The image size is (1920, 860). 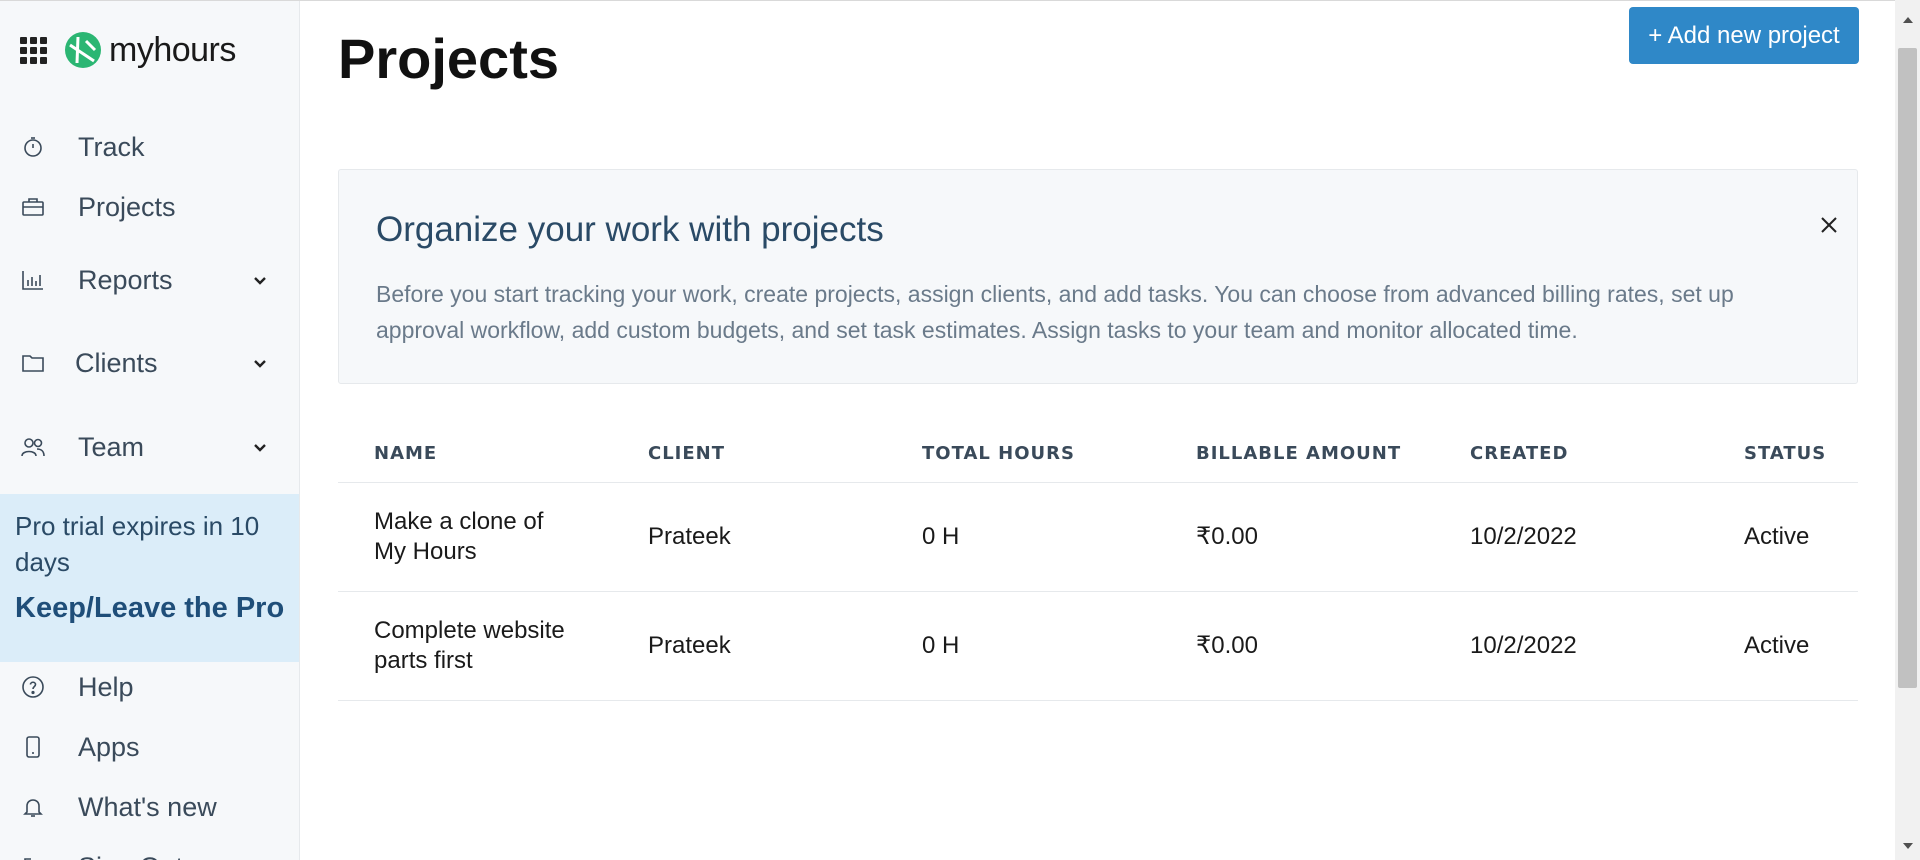 What do you see at coordinates (149, 447) in the screenshot?
I see `sidebar-item-team: Team` at bounding box center [149, 447].